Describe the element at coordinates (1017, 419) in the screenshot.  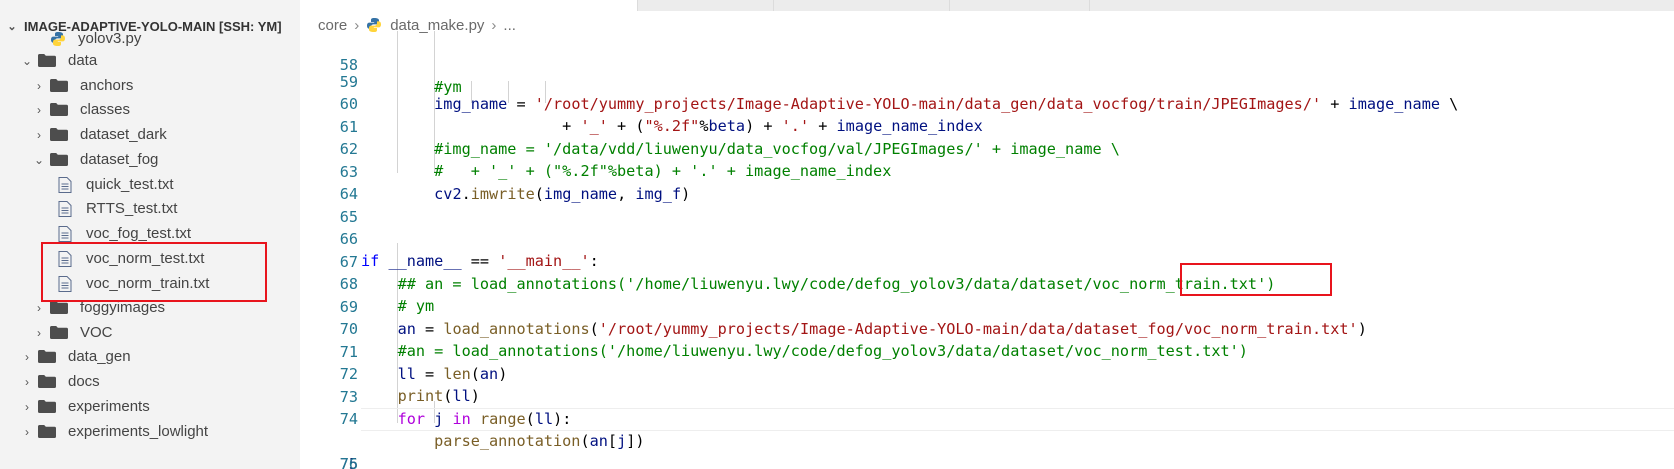
I see `current-line-highlight` at that location.